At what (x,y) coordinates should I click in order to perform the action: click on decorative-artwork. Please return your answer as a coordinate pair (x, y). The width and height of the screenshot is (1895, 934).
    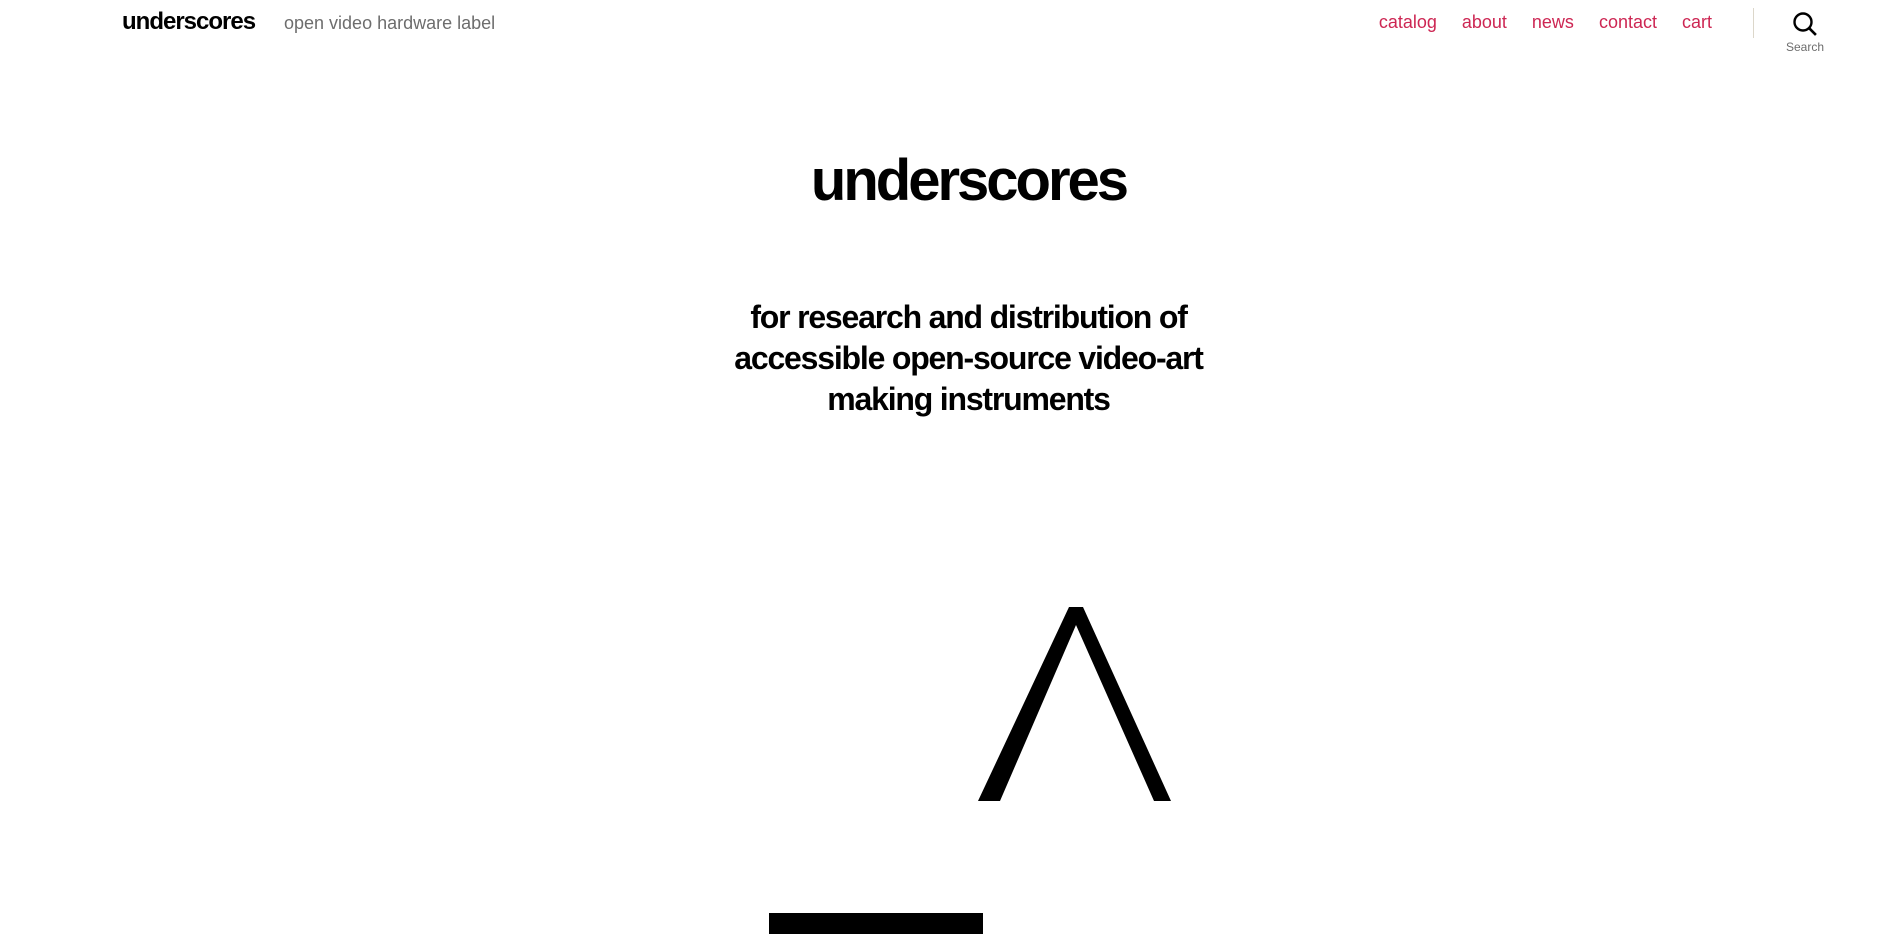
    Looking at the image, I should click on (970, 770).